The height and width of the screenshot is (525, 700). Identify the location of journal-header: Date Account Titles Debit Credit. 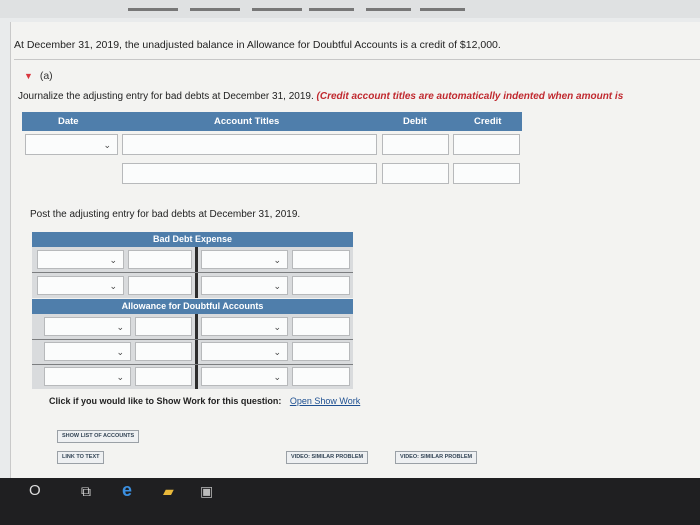
(272, 121).